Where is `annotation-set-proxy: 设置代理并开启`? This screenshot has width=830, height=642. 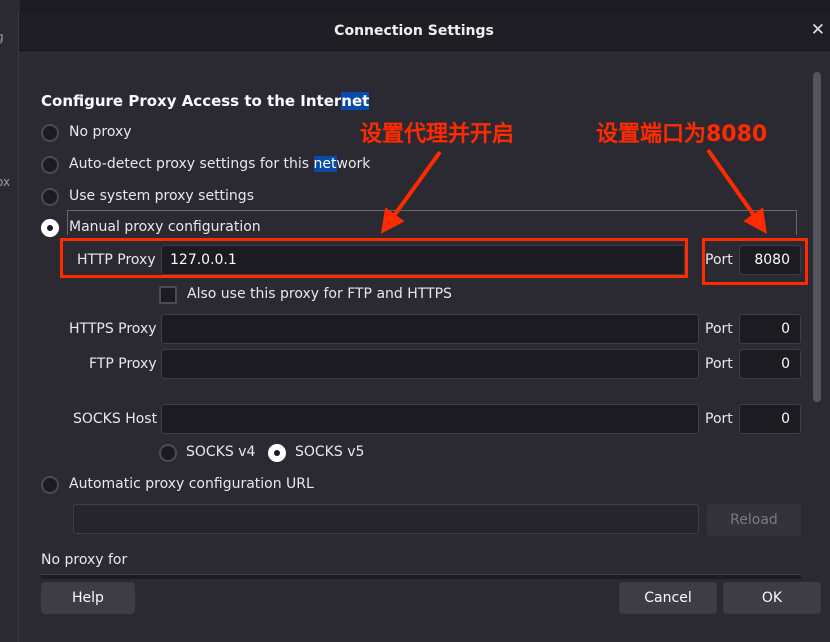 annotation-set-proxy: 设置代理并开启 is located at coordinates (437, 134).